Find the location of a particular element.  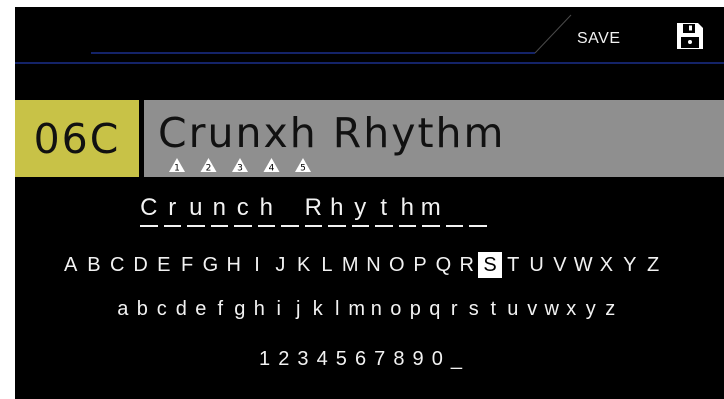

name-char-slot: y is located at coordinates (361, 211).